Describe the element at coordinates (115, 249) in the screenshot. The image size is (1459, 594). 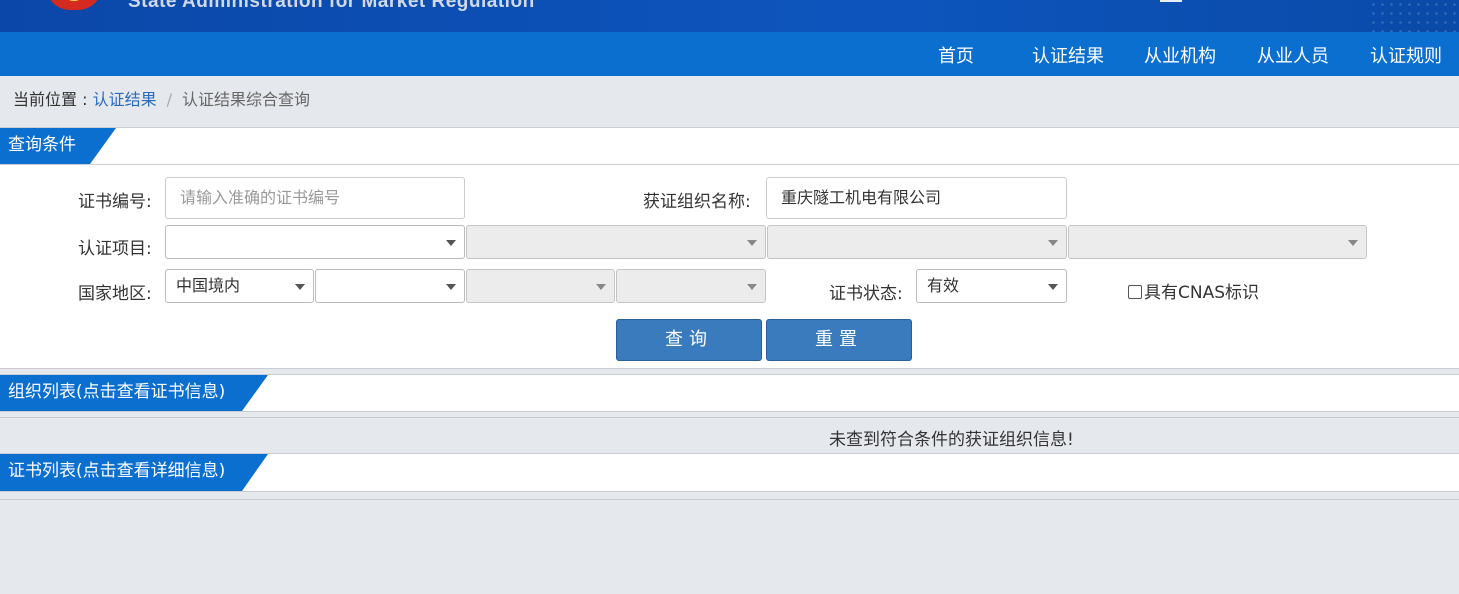
I see `cert-item-label: 认证项目:` at that location.